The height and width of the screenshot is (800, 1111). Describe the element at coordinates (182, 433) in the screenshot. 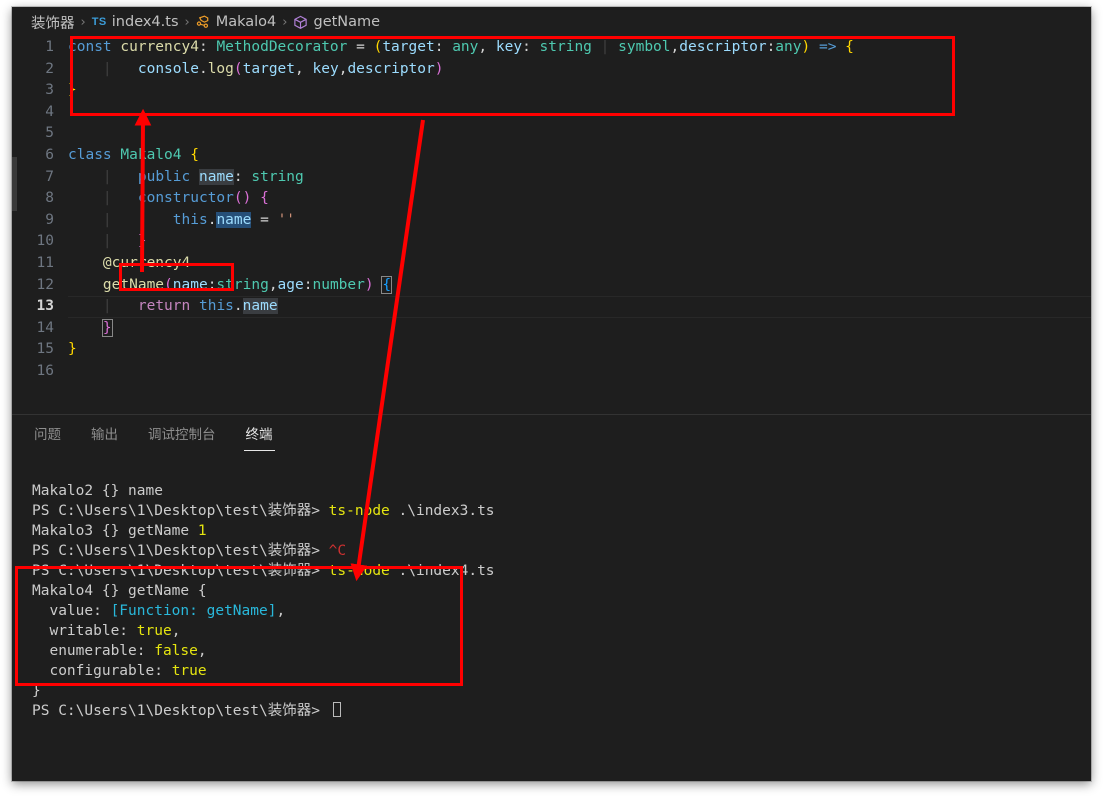

I see `panel-tab-2: 调试控制台` at that location.